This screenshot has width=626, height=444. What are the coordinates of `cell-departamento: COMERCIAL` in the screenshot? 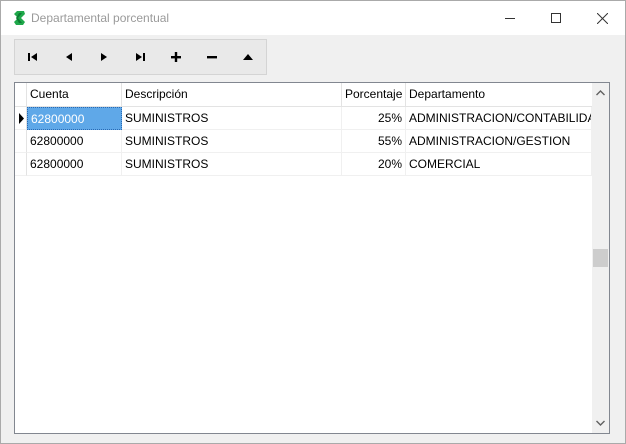 It's located at (499, 164).